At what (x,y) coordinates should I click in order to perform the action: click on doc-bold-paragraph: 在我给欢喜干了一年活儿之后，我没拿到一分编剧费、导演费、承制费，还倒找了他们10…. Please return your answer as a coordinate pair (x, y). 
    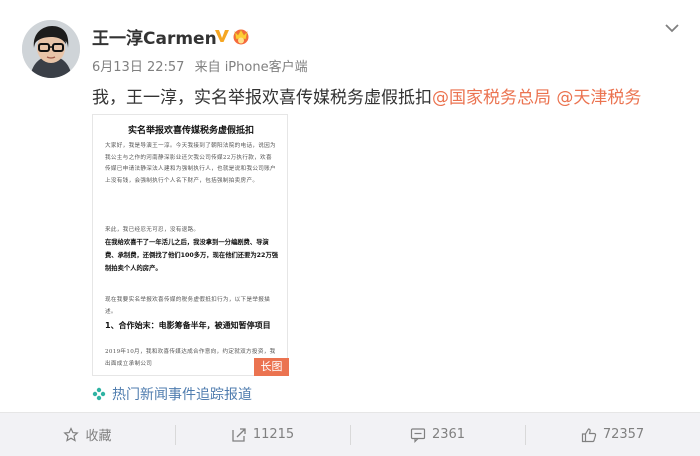
    Looking at the image, I should click on (192, 255).